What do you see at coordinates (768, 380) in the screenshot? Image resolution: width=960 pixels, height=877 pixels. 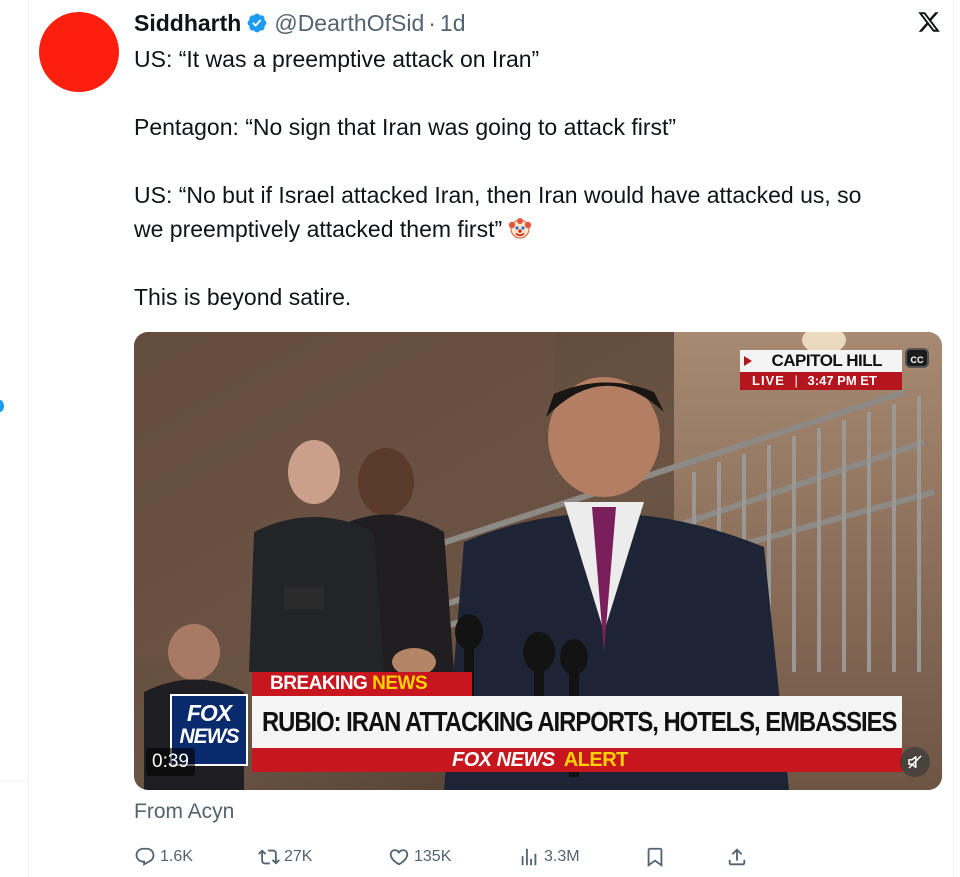 I see `live-label: LIVE` at bounding box center [768, 380].